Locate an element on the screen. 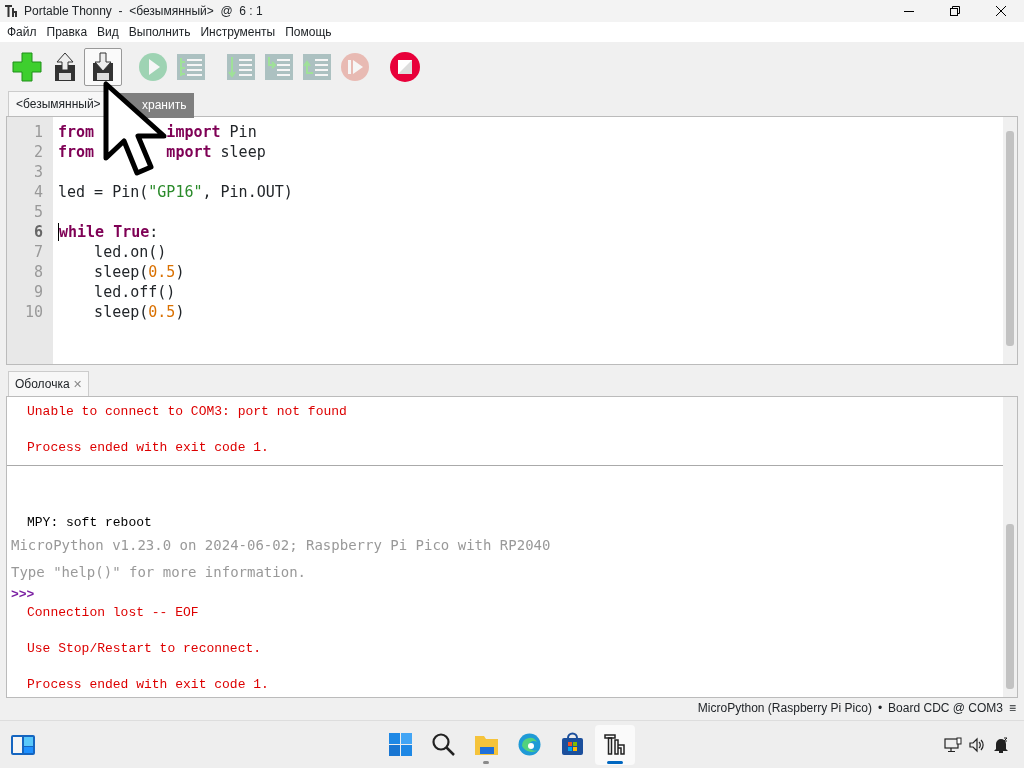  menu-item: Инструменты is located at coordinates (238, 32).